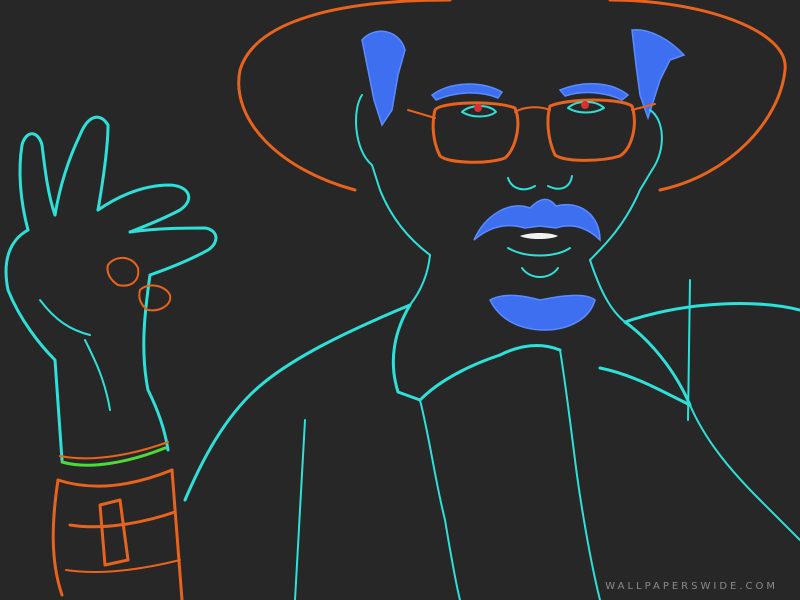  I want to click on goatee, so click(542, 312).